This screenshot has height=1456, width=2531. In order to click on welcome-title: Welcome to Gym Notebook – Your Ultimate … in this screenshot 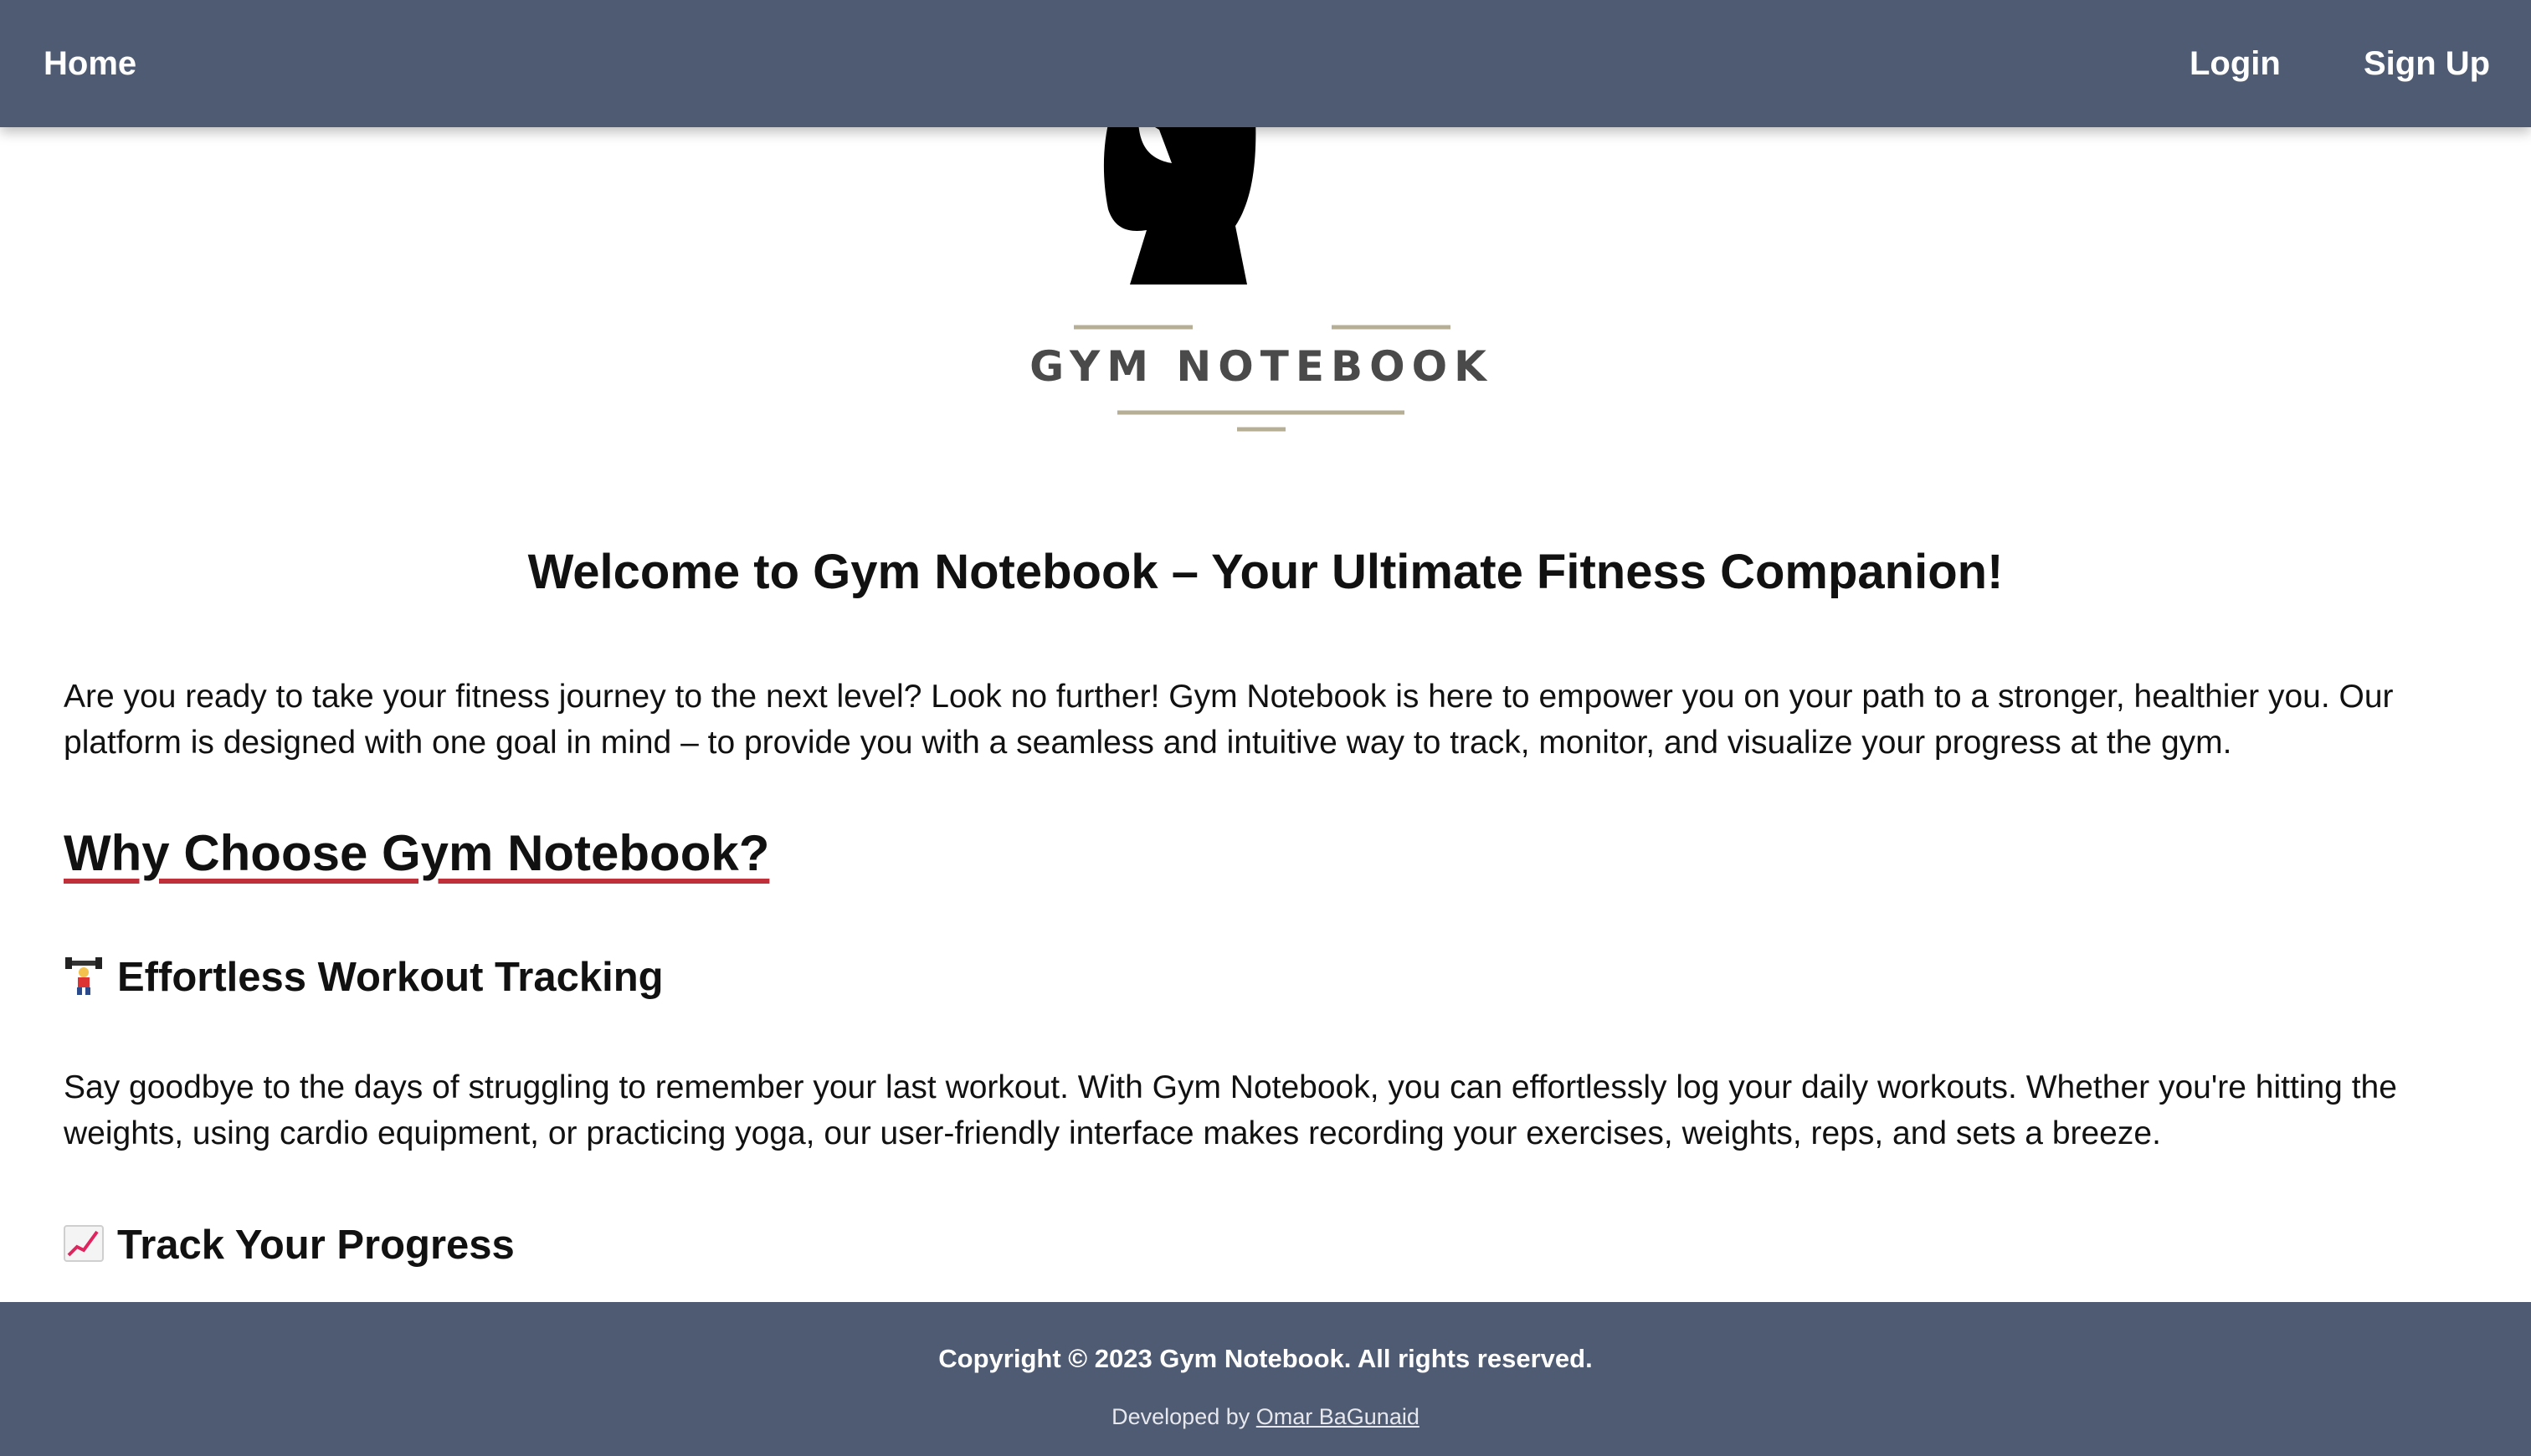, I will do `click(1265, 572)`.